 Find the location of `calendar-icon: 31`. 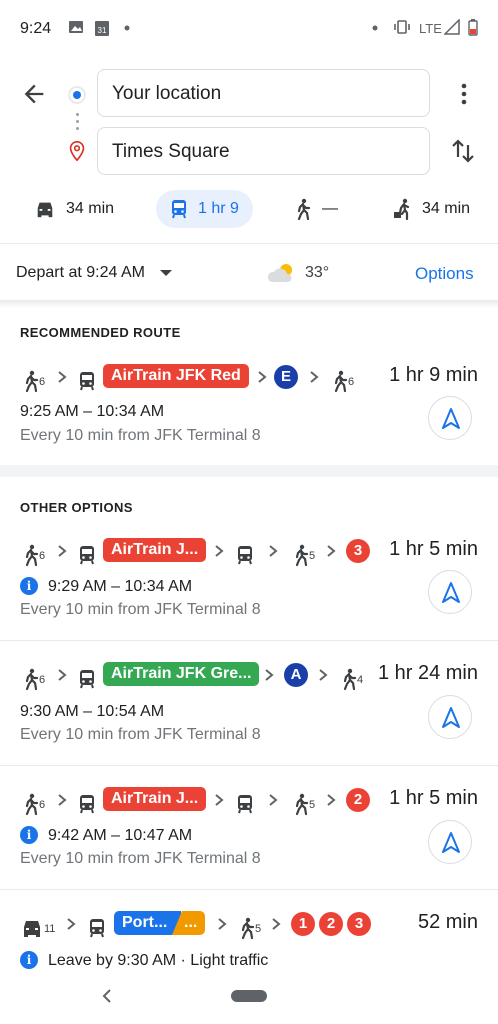

calendar-icon: 31 is located at coordinates (102, 28).